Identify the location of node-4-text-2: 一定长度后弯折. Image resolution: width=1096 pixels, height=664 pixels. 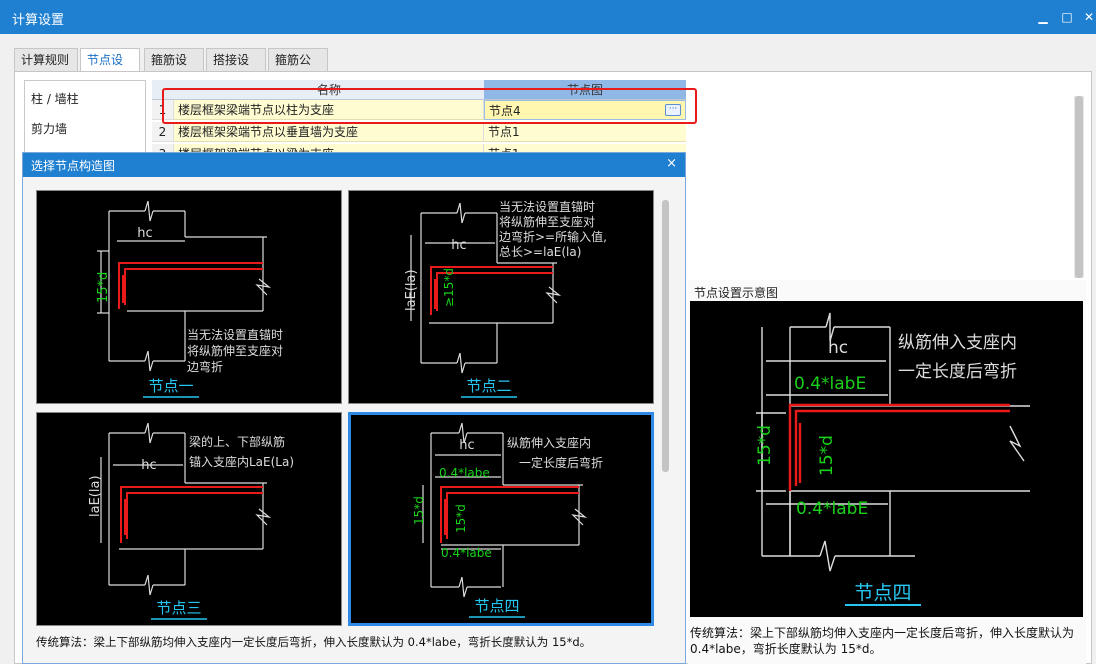
(561, 462).